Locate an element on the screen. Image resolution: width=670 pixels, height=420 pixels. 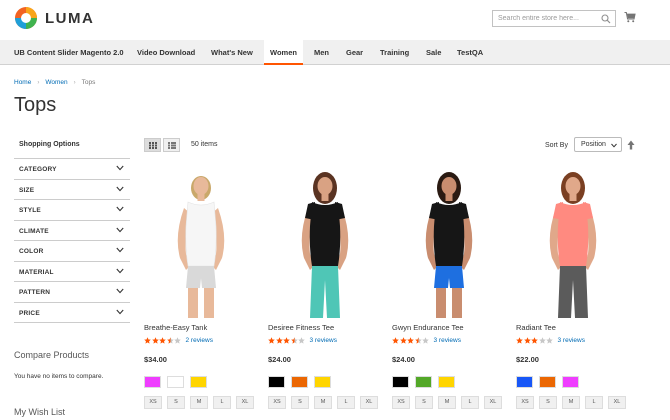
reviews-link: 2 reviews is located at coordinates (199, 340).